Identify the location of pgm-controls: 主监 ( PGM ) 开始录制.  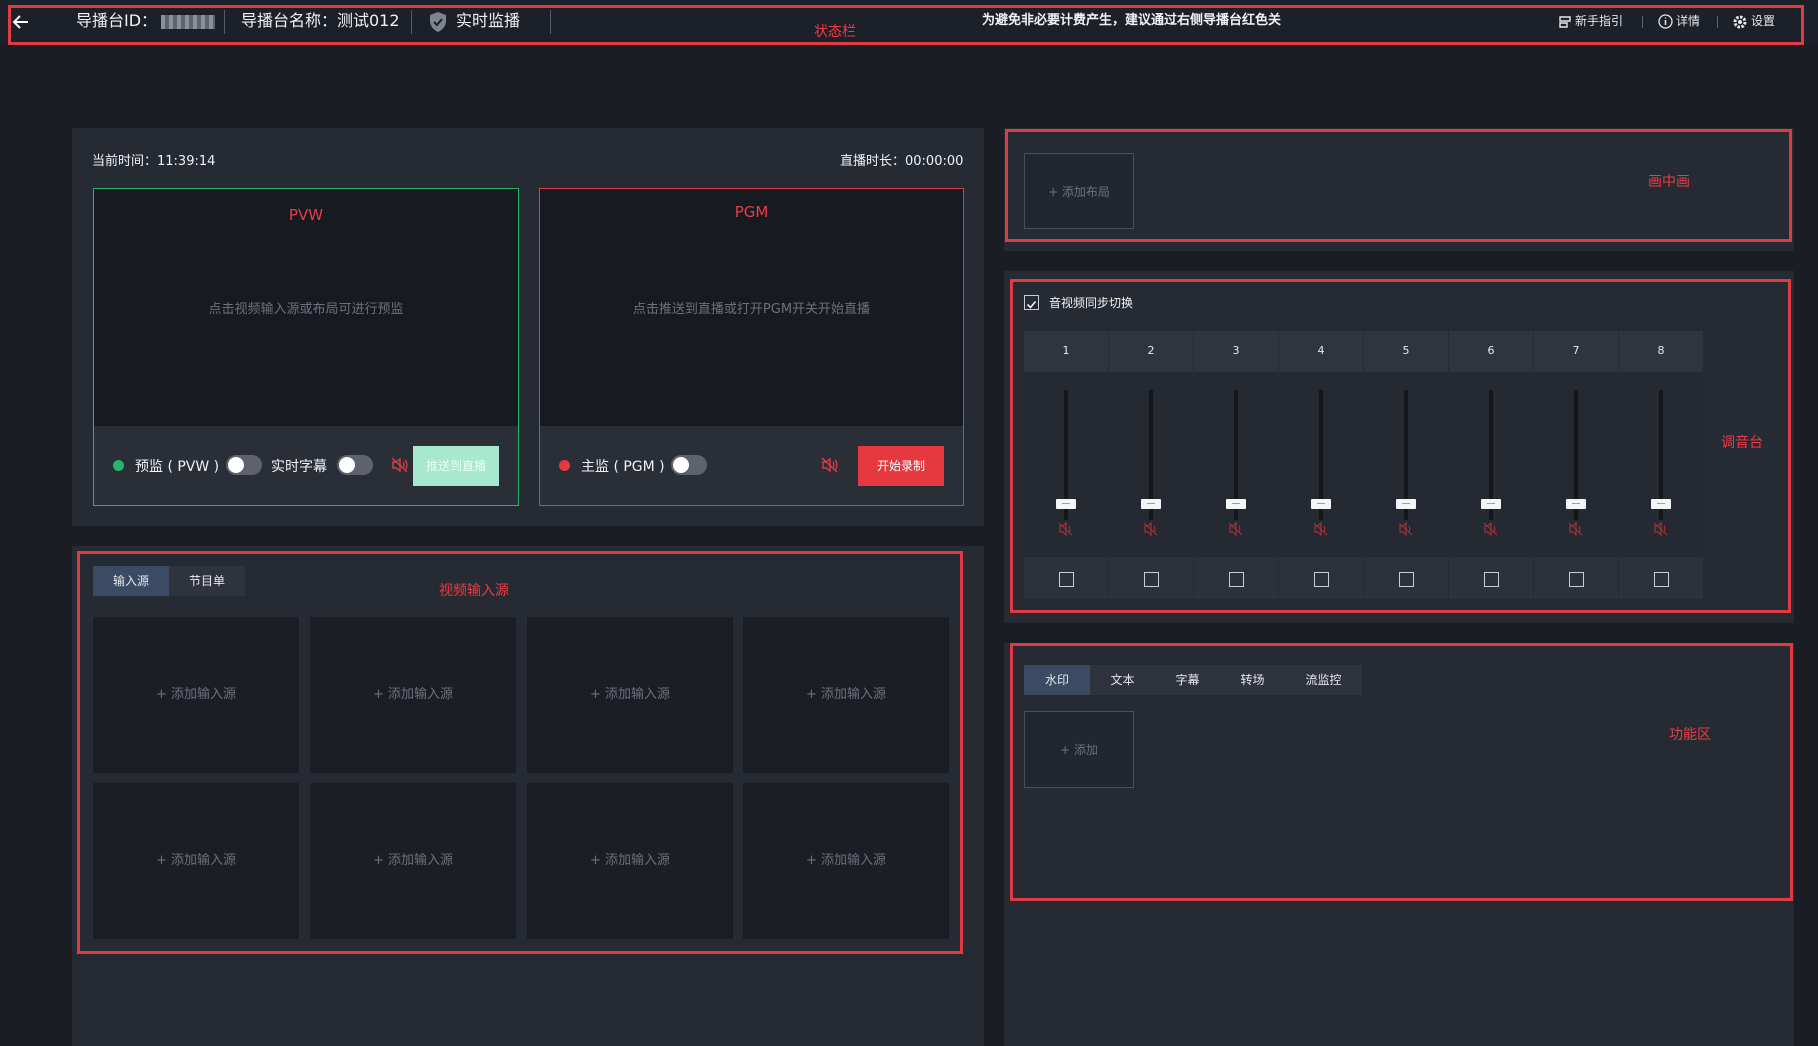
(751, 465).